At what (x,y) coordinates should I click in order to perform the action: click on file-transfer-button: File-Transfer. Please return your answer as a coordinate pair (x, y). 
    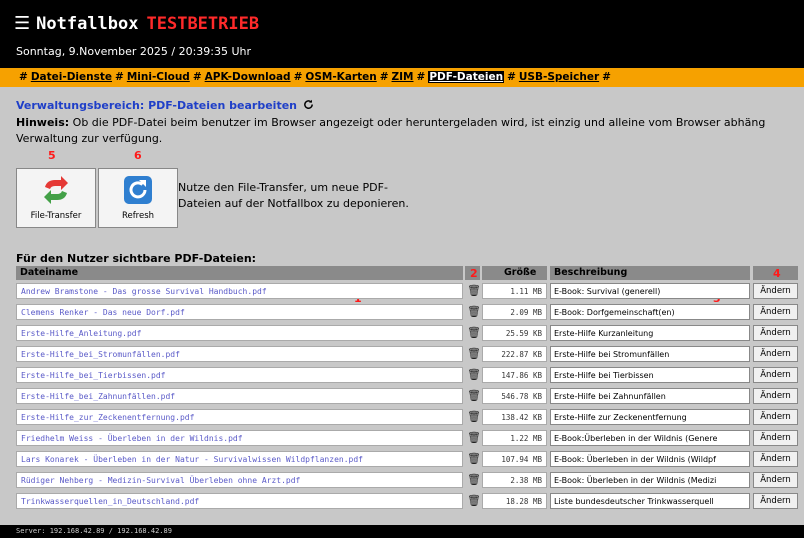
    Looking at the image, I should click on (56, 198).